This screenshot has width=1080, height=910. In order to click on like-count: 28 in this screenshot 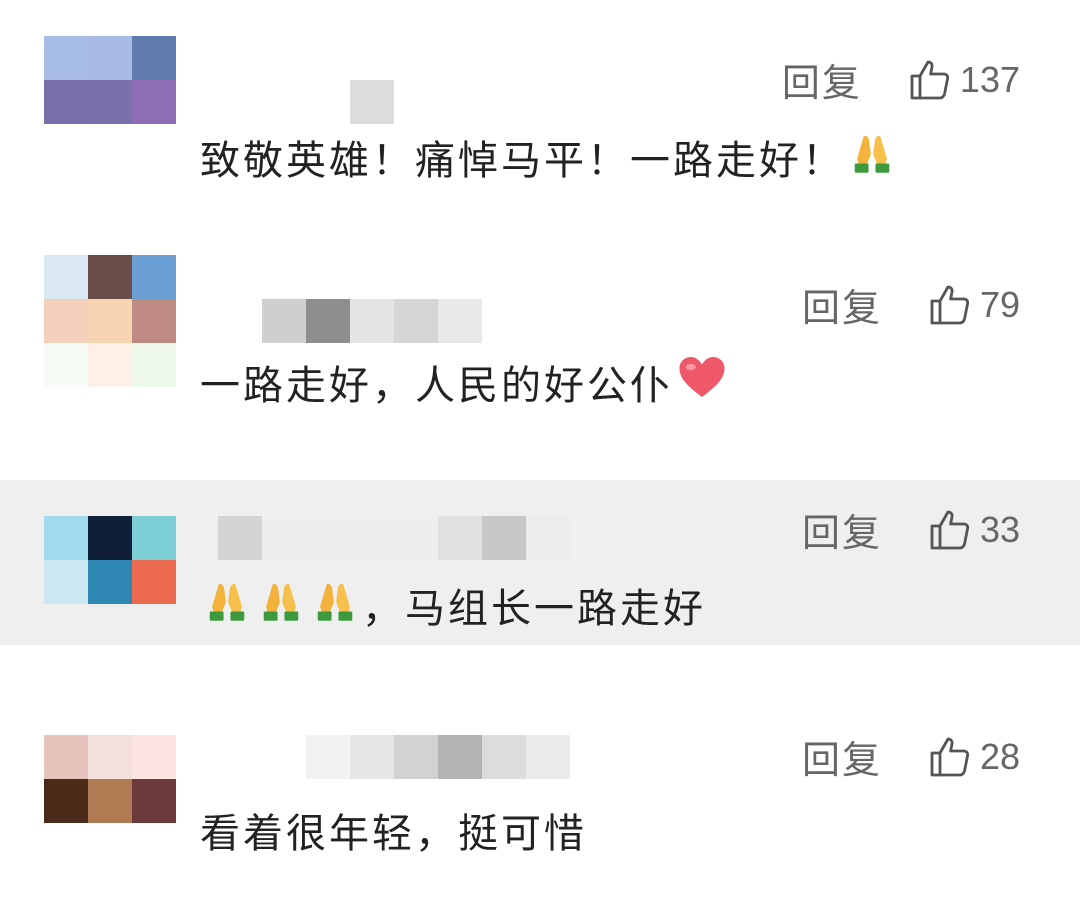, I will do `click(999, 756)`.